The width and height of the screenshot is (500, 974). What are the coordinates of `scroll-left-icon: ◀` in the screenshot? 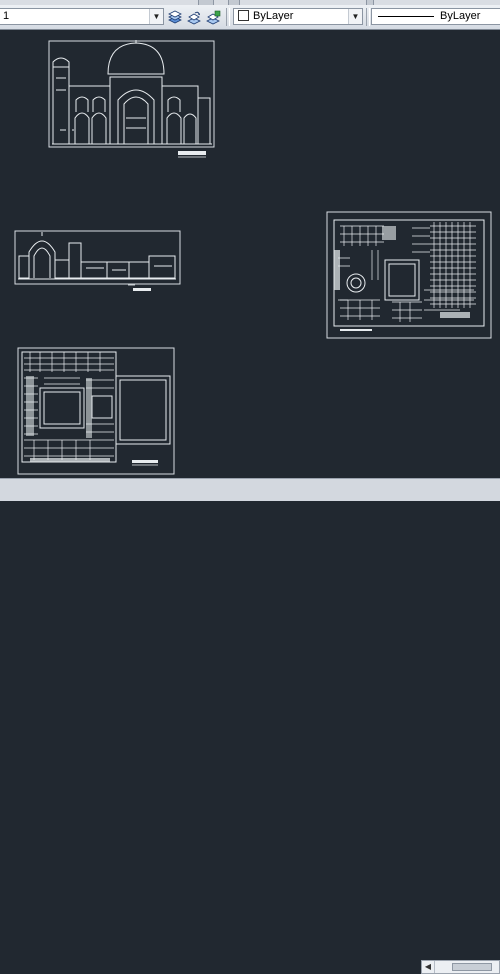 It's located at (428, 967).